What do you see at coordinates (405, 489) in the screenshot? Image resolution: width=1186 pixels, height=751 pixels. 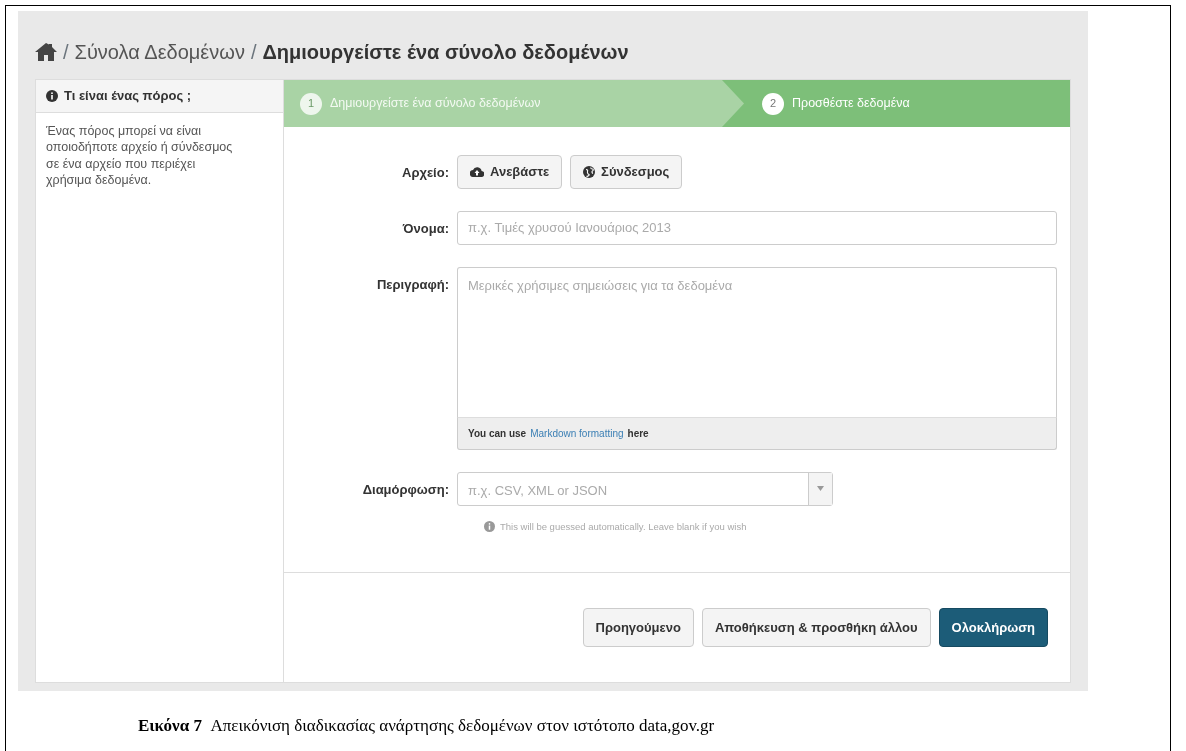 I see `field-label: Διαμόρφωση:` at bounding box center [405, 489].